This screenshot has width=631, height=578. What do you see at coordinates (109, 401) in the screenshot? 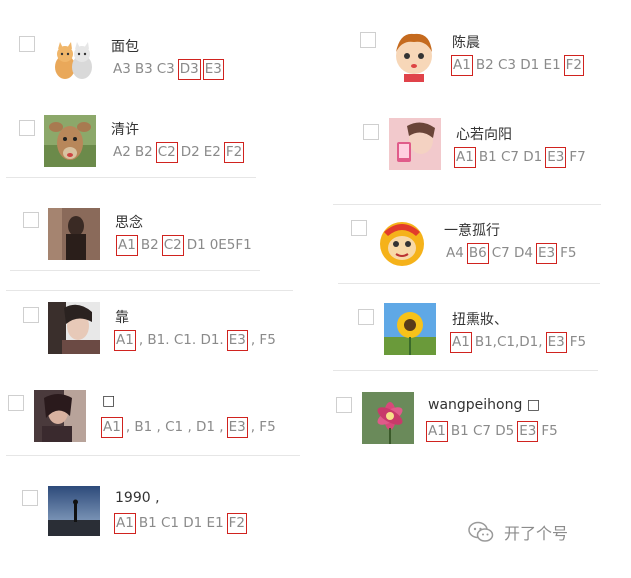
I see `contact-name: □` at bounding box center [109, 401].